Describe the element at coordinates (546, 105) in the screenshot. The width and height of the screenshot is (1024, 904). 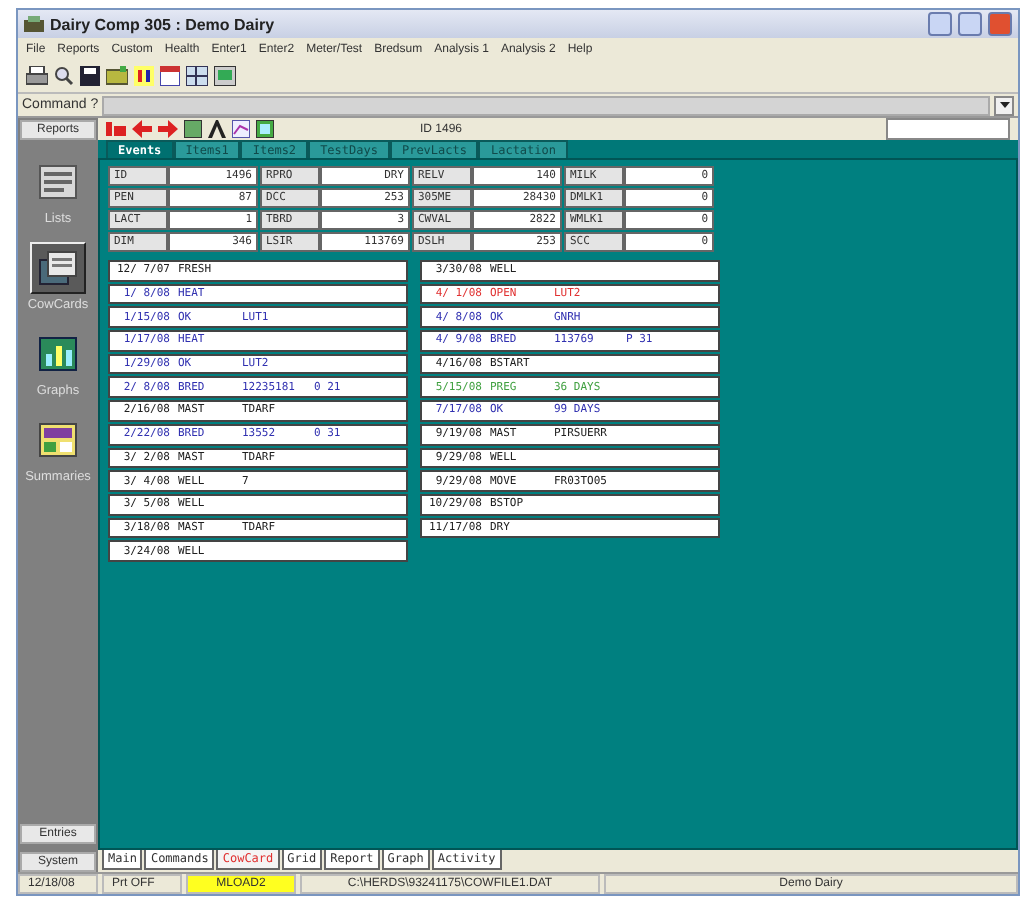
I see `command-field` at that location.